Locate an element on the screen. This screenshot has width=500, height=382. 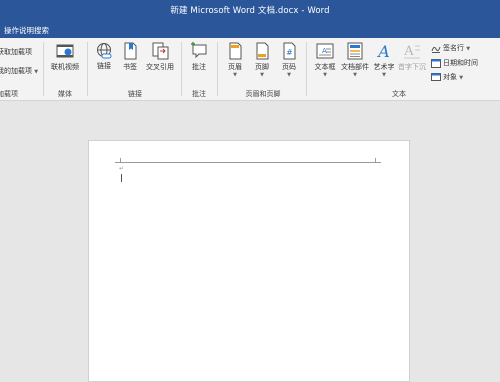
cross-reference-icon is located at coordinates (160, 51).